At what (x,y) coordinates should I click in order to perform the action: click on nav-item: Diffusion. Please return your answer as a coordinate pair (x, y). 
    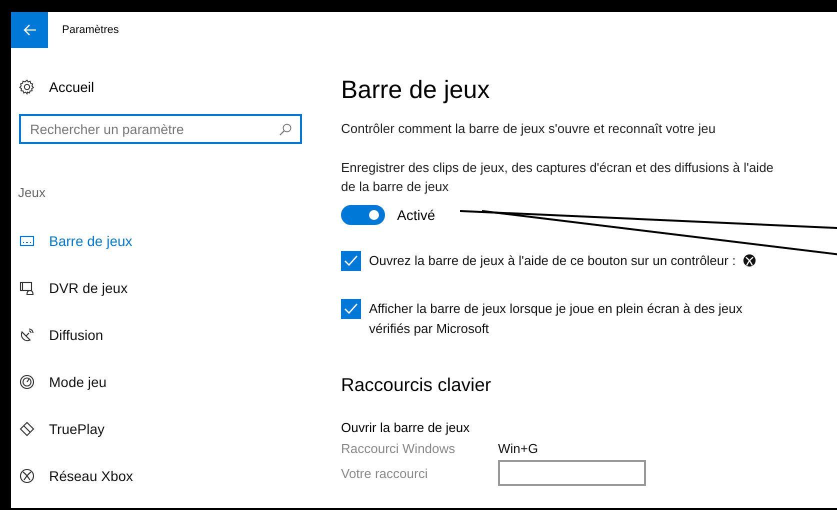
    Looking at the image, I should click on (61, 334).